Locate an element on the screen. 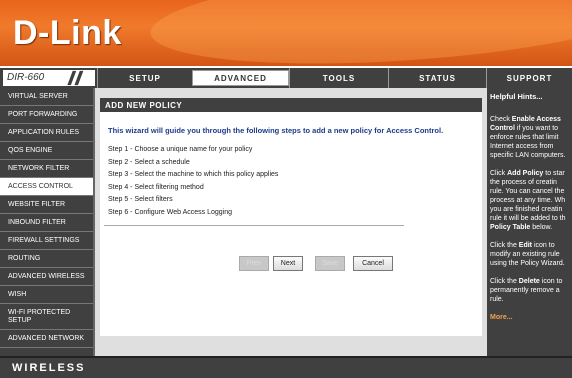  hint-text: using the Policy Wizard. is located at coordinates (527, 263).